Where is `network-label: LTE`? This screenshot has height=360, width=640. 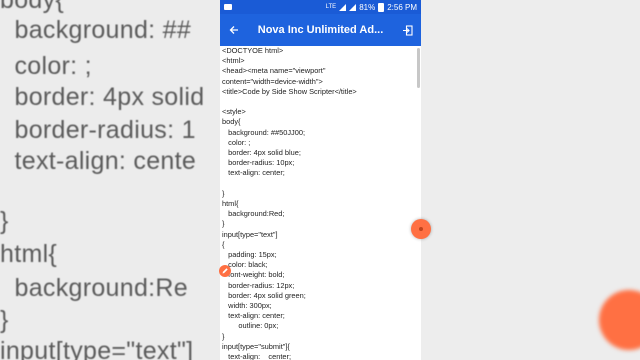
network-label: LTE is located at coordinates (331, 7).